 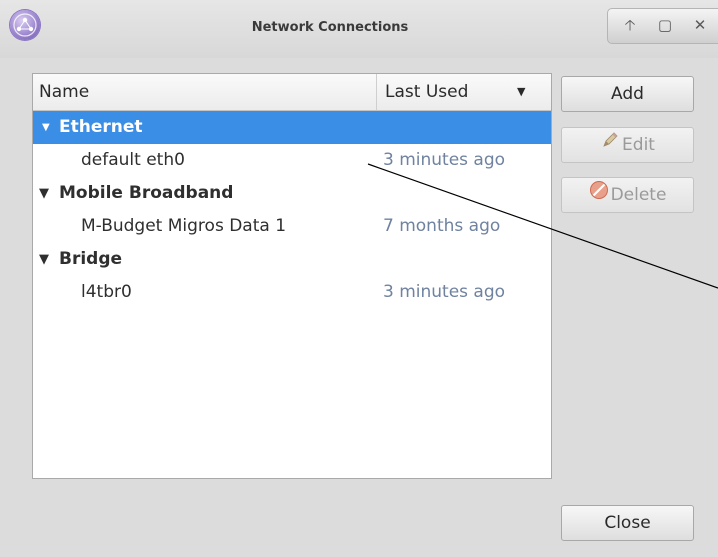 I want to click on add-button-label: Add, so click(x=627, y=94).